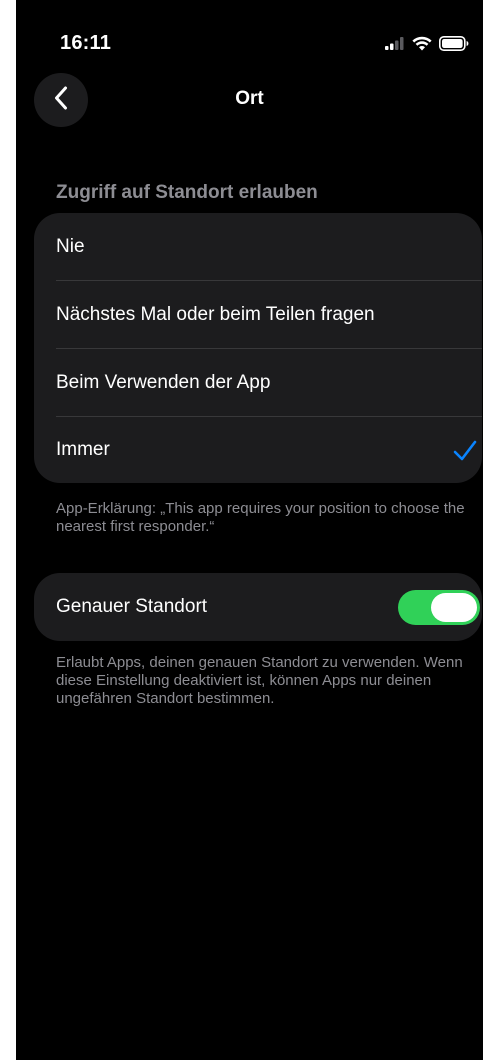 Image resolution: width=483 pixels, height=1060 pixels. I want to click on status-icons, so click(427, 43).